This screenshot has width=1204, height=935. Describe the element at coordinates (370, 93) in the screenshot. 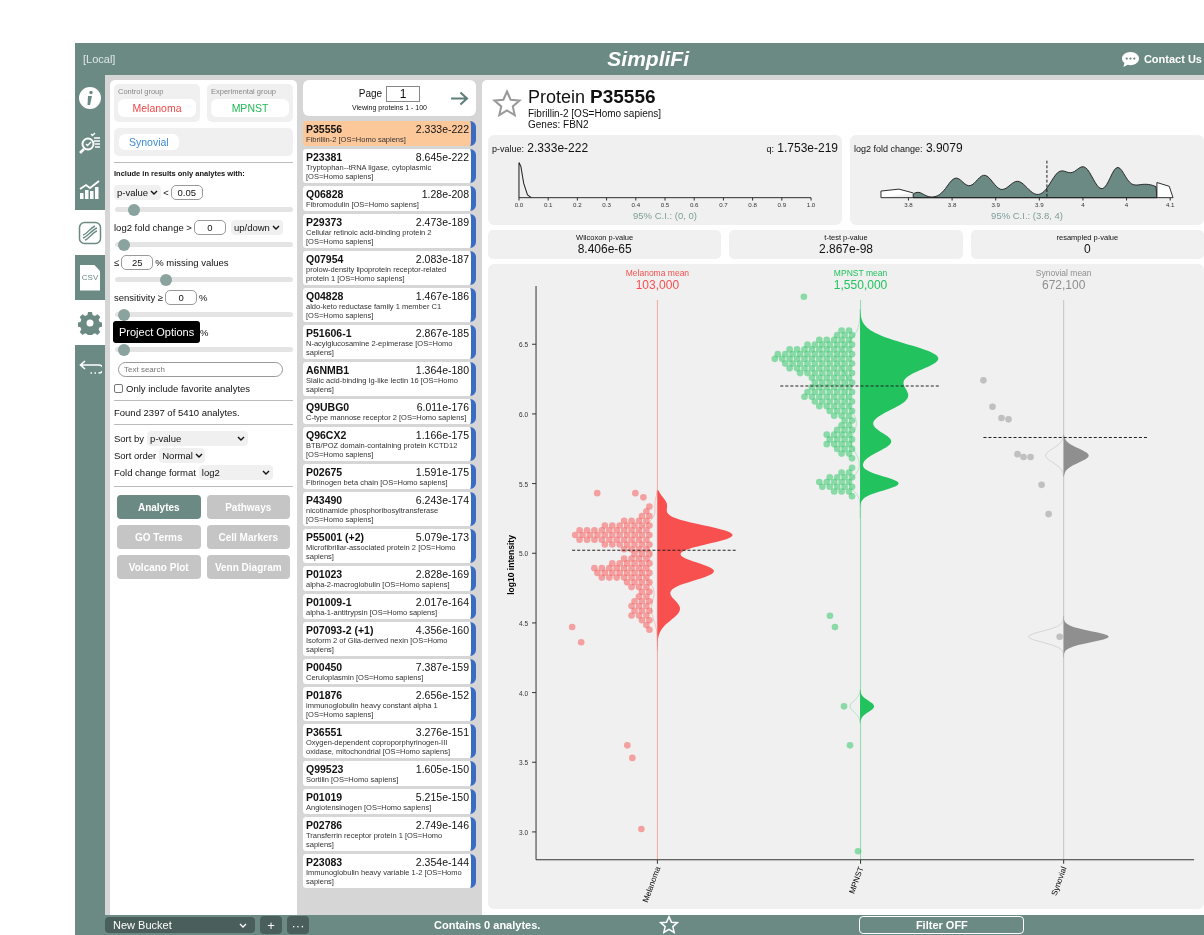

I see `page-label: Page` at that location.